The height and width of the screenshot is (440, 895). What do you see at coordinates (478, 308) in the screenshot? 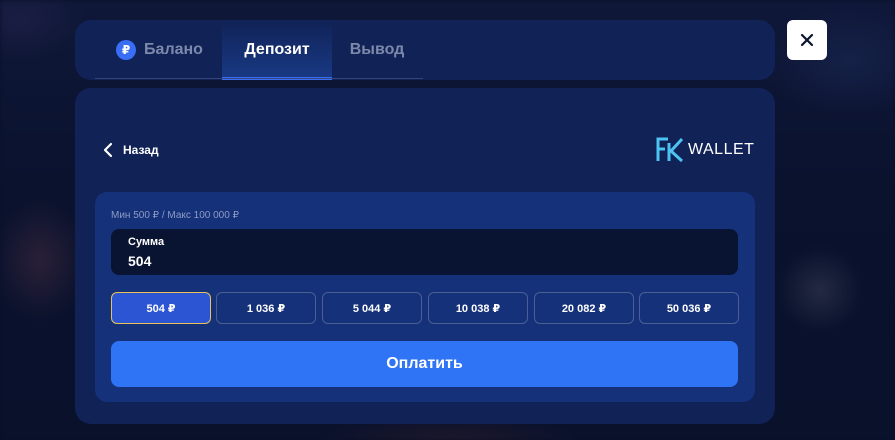
I see `preset-chip: 10 038 ₽` at bounding box center [478, 308].